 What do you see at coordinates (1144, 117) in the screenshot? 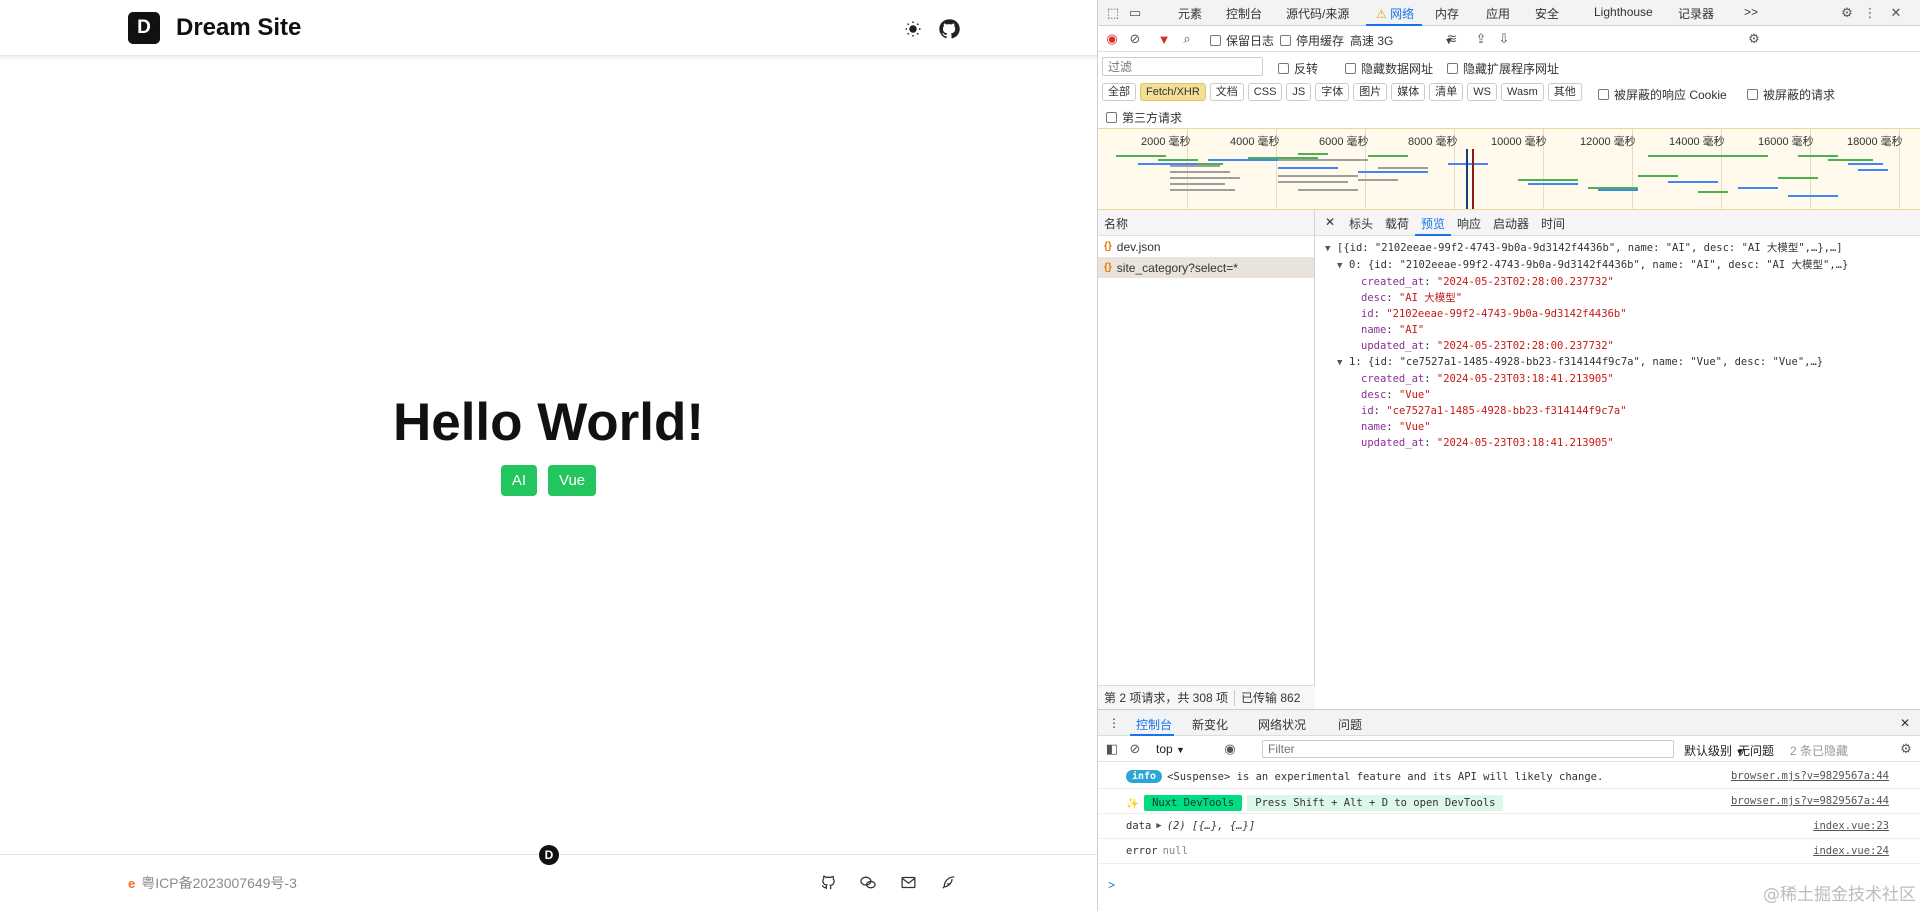
I see `third-party-checkbox: 第三方请求` at bounding box center [1144, 117].